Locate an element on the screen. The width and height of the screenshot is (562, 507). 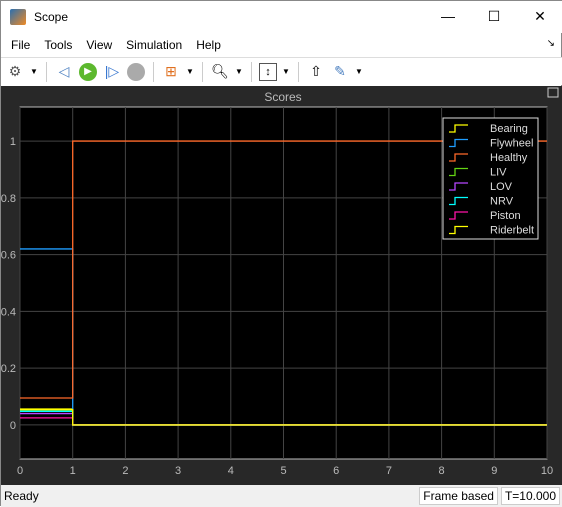
maximize-button: ☐ is located at coordinates (494, 16).